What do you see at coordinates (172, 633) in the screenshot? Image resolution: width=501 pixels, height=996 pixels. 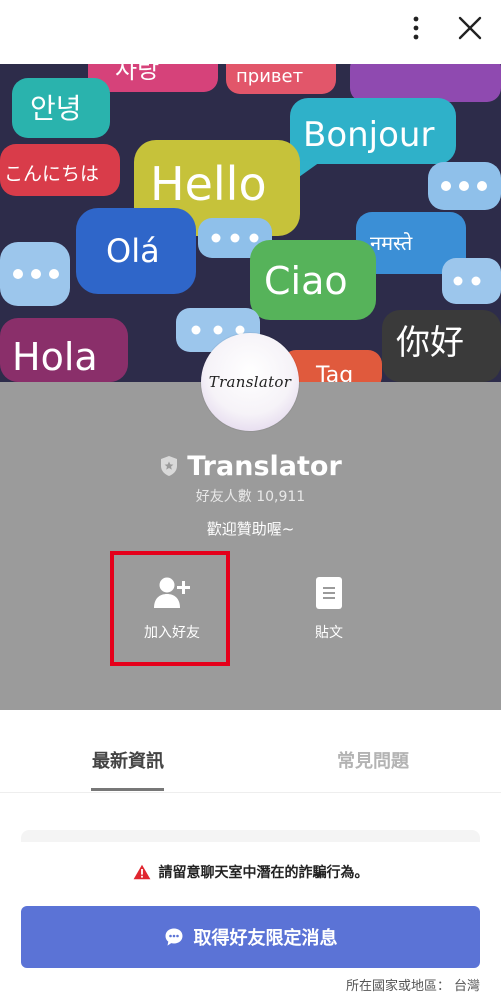 I see `add-friend-label: 加入好友` at bounding box center [172, 633].